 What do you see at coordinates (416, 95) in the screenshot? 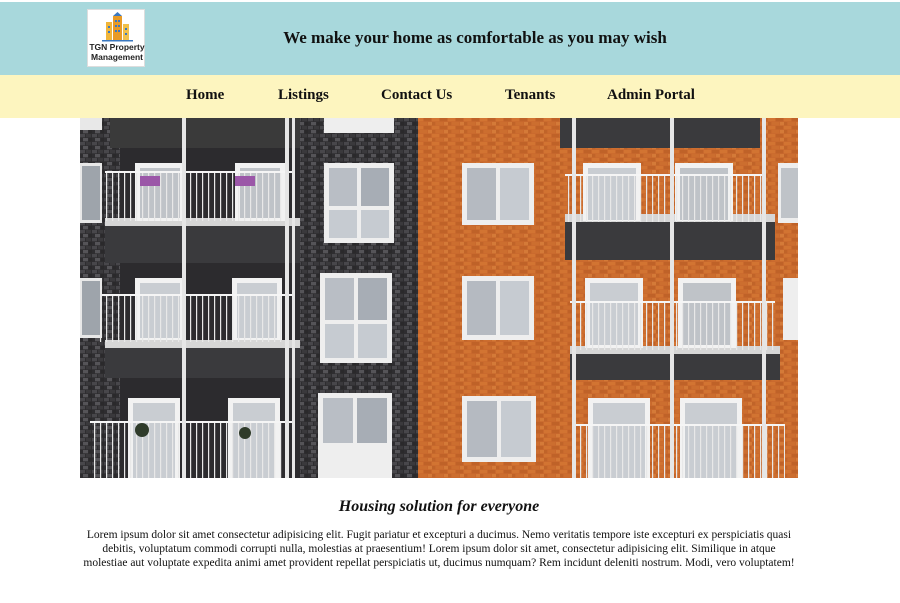
I see `nav-contact-us: Contact Us` at bounding box center [416, 95].